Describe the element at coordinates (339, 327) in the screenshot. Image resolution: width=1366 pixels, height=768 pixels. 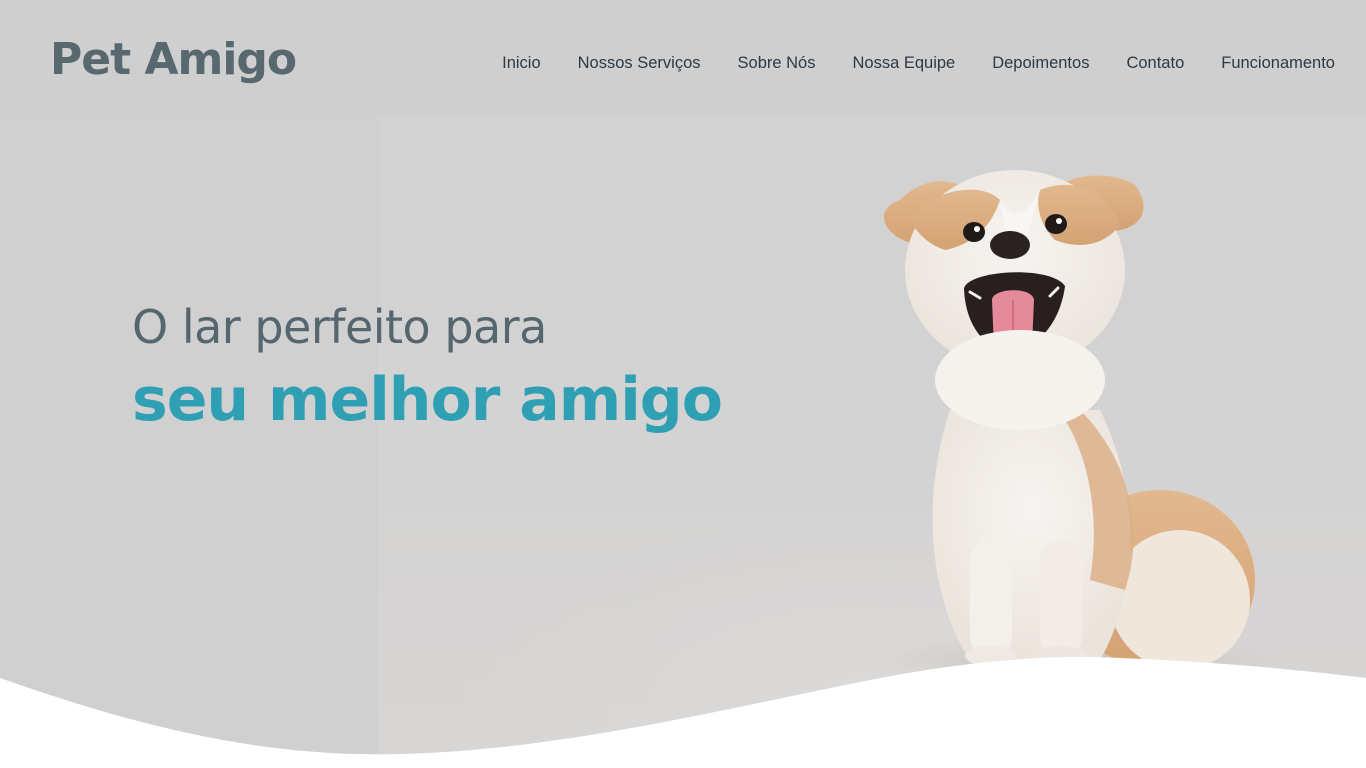
I see `hero-title-line1: O lar perfeito para` at that location.